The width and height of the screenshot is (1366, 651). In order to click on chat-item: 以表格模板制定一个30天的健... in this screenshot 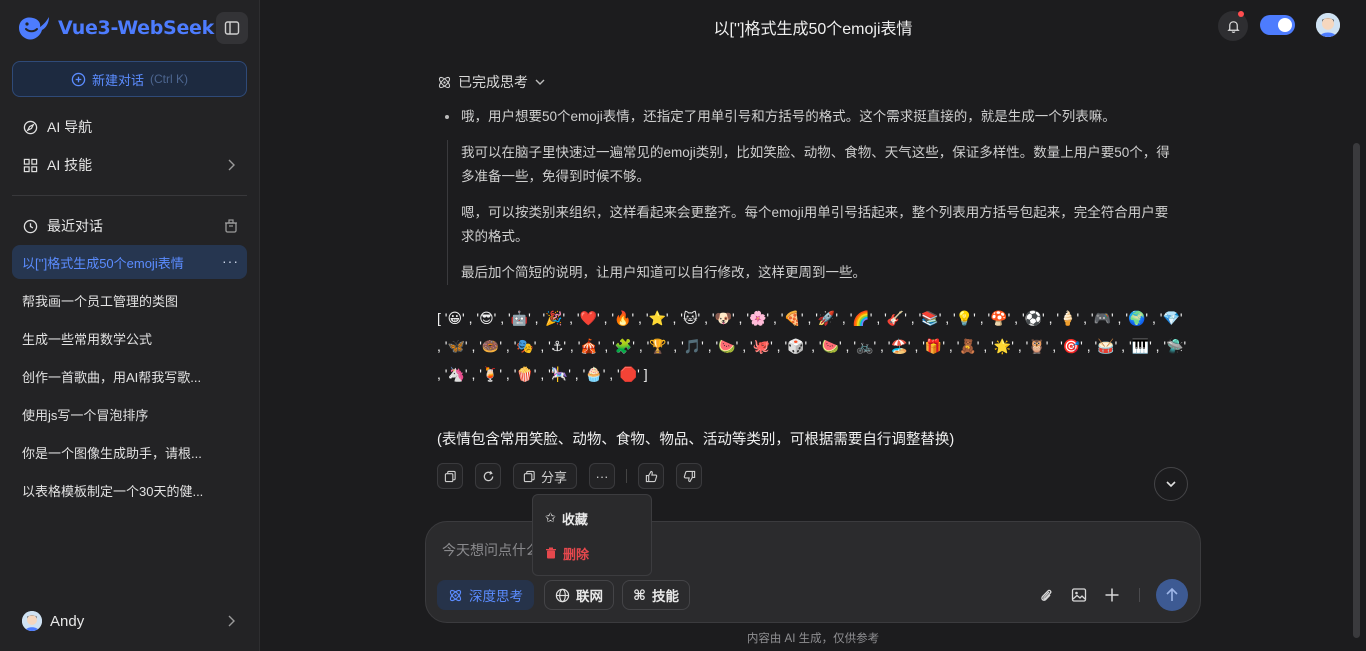, I will do `click(129, 490)`.